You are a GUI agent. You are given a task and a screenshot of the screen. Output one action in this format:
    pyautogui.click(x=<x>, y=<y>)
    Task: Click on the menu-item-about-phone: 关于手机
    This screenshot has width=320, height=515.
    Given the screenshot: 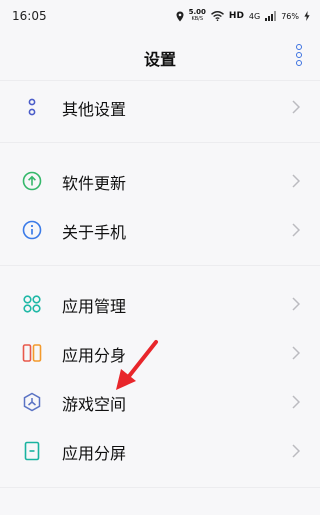 What is the action you would take?
    pyautogui.click(x=160, y=230)
    